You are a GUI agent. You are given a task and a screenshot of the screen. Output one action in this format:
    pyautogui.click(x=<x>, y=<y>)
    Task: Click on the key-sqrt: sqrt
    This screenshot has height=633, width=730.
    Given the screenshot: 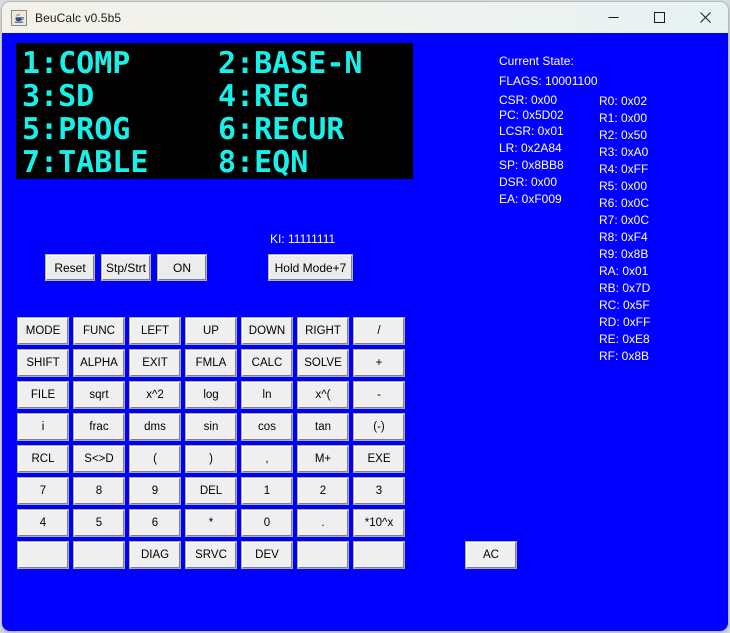 What is the action you would take?
    pyautogui.click(x=99, y=395)
    